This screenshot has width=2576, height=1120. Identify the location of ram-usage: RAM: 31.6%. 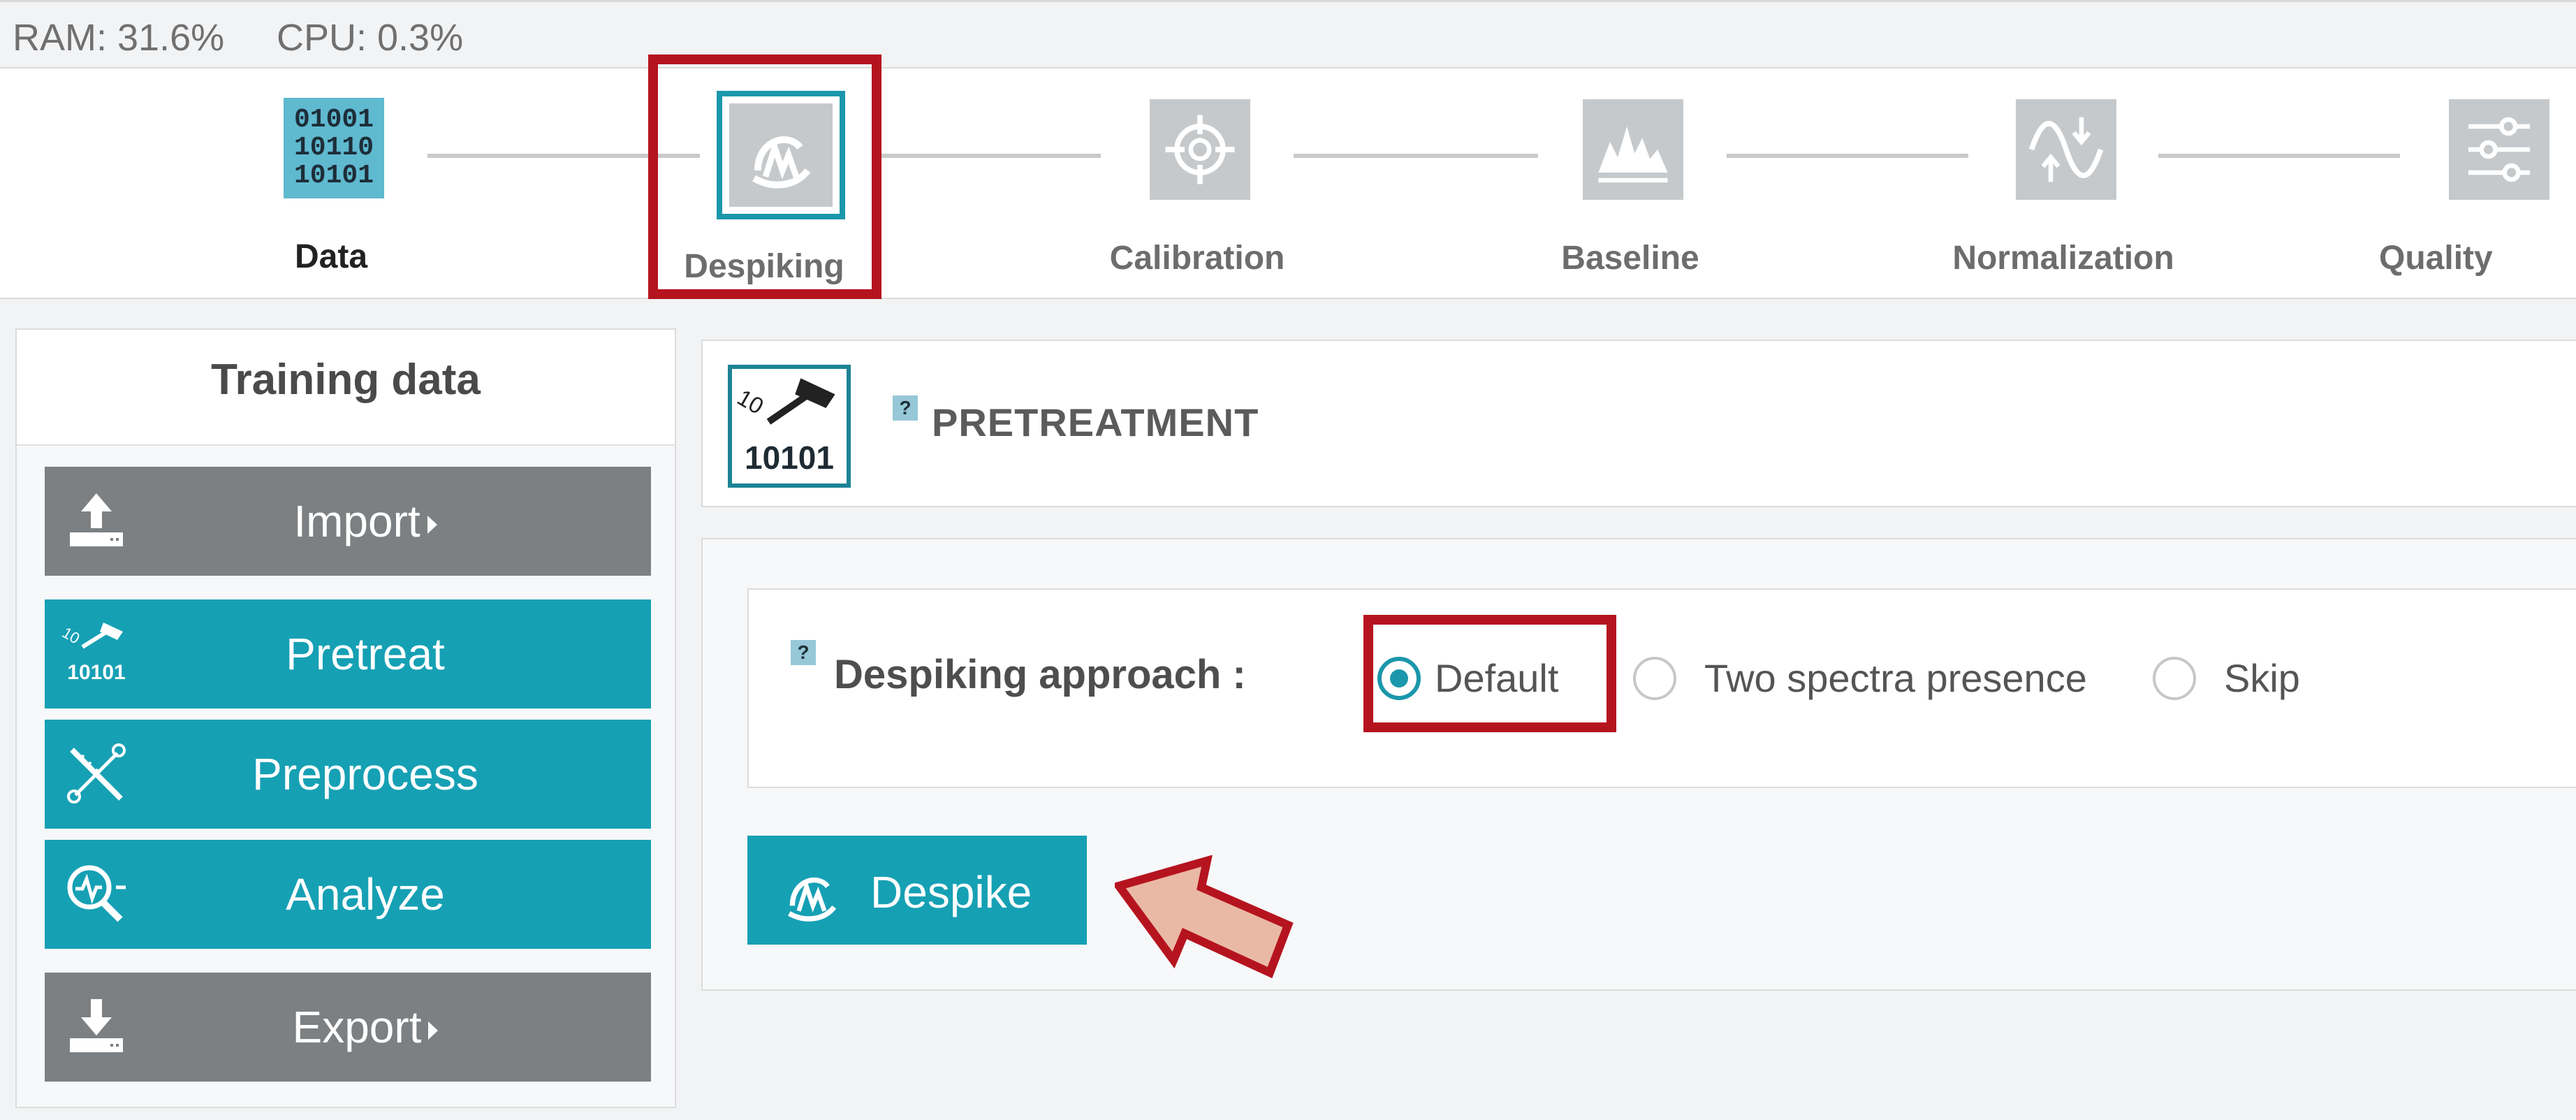
(119, 38).